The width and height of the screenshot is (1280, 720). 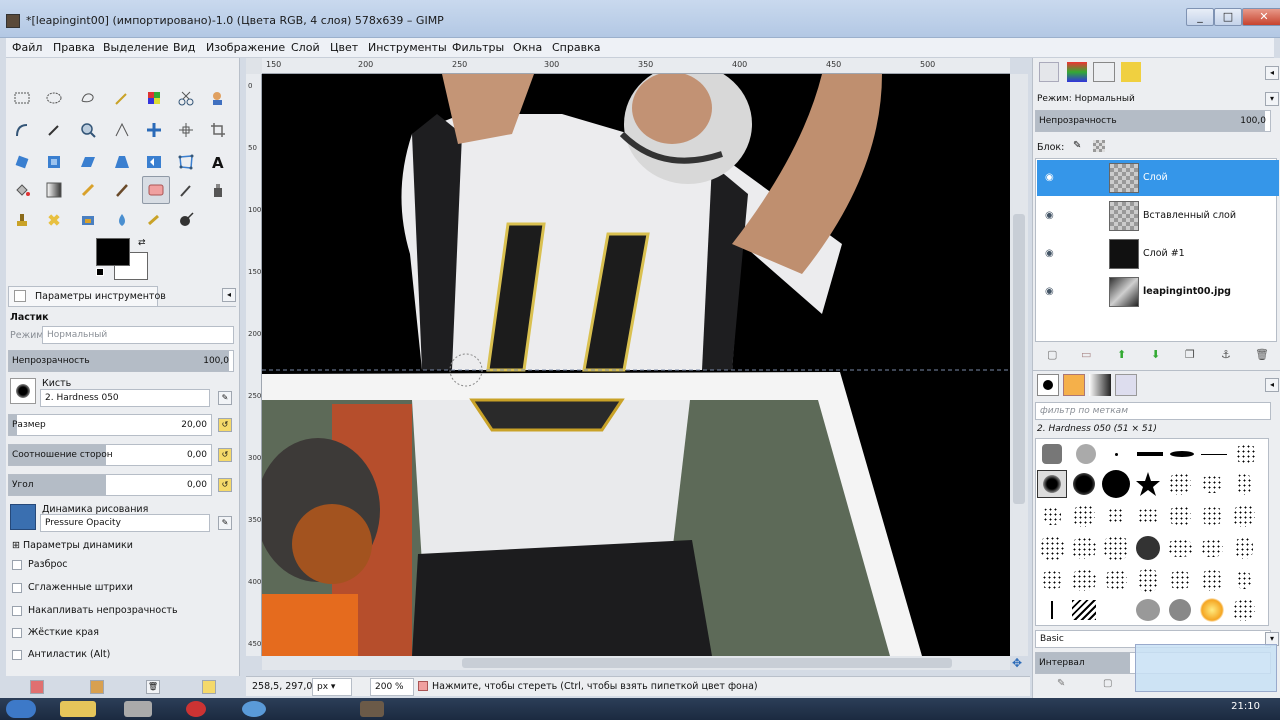 What do you see at coordinates (54, 98) in the screenshot?
I see `ellipse-select-tool-icon` at bounding box center [54, 98].